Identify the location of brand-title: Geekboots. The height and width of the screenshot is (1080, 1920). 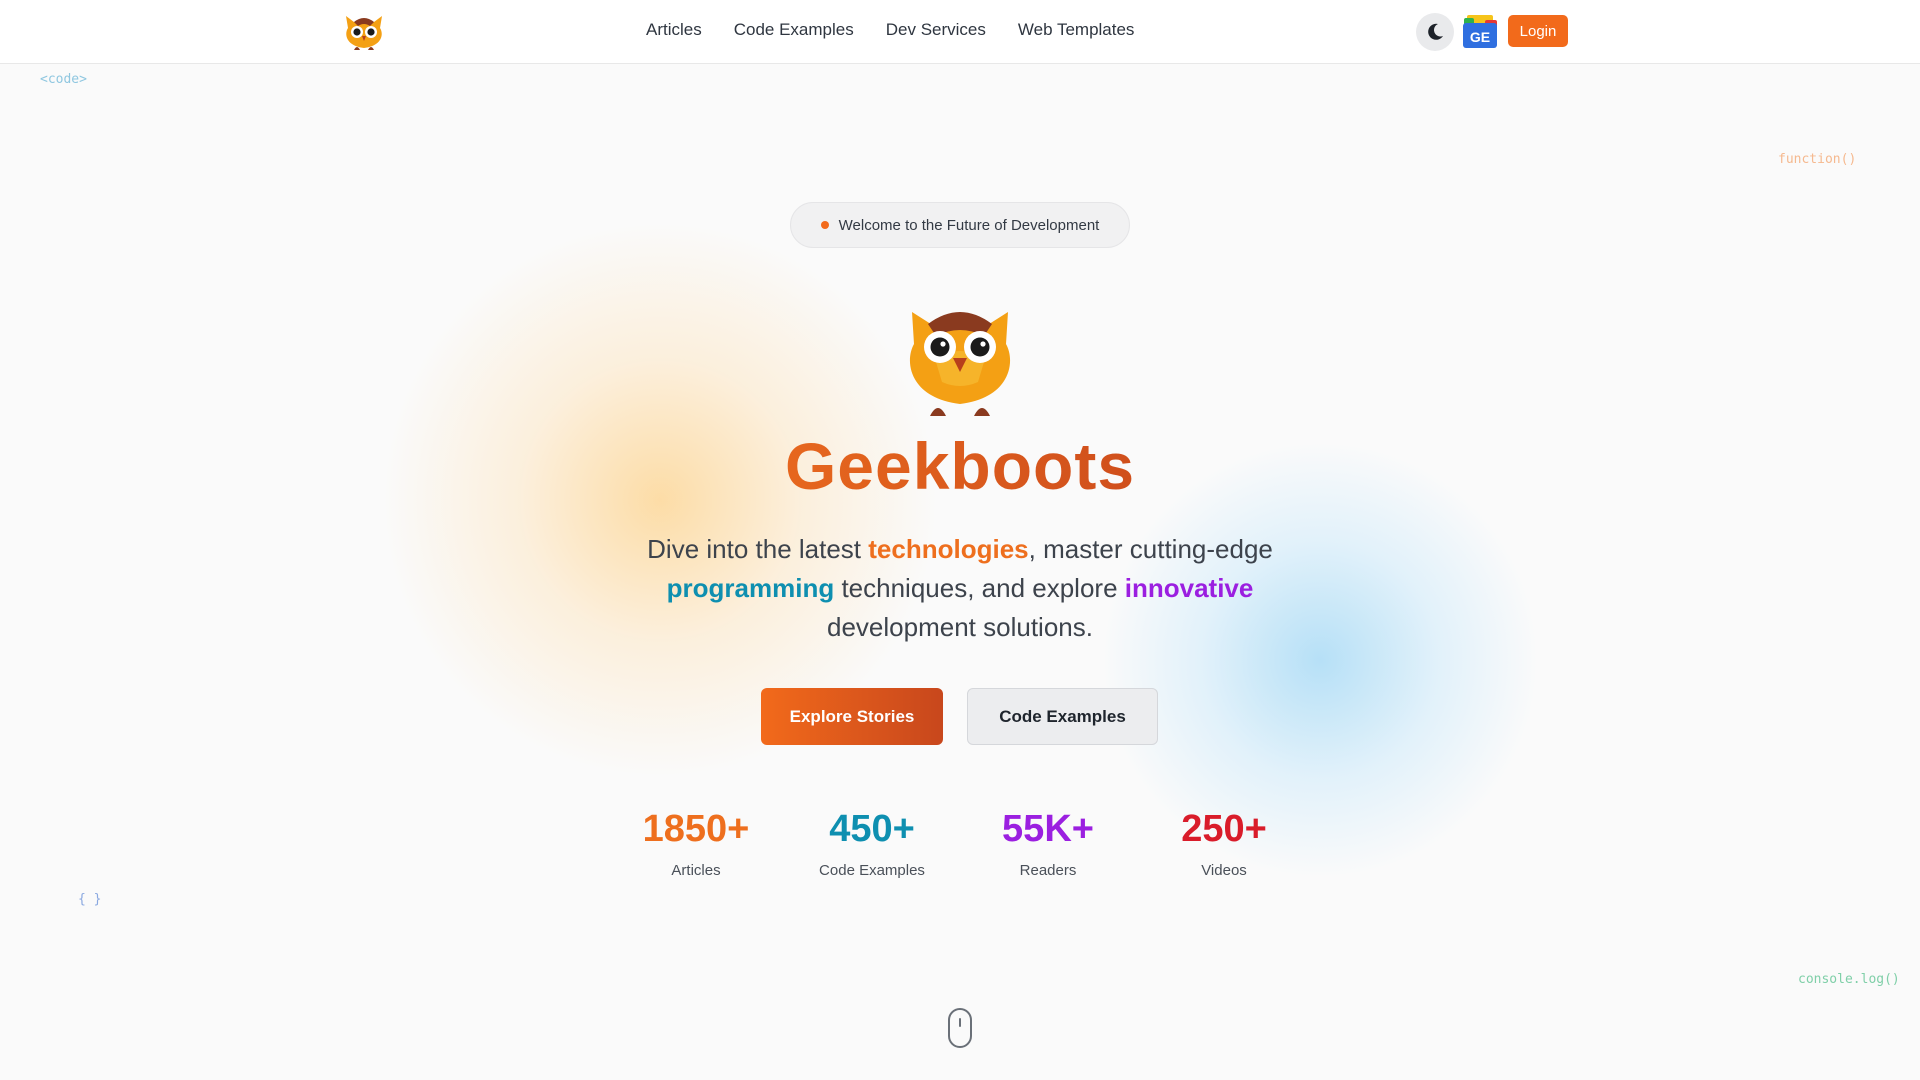
(960, 466).